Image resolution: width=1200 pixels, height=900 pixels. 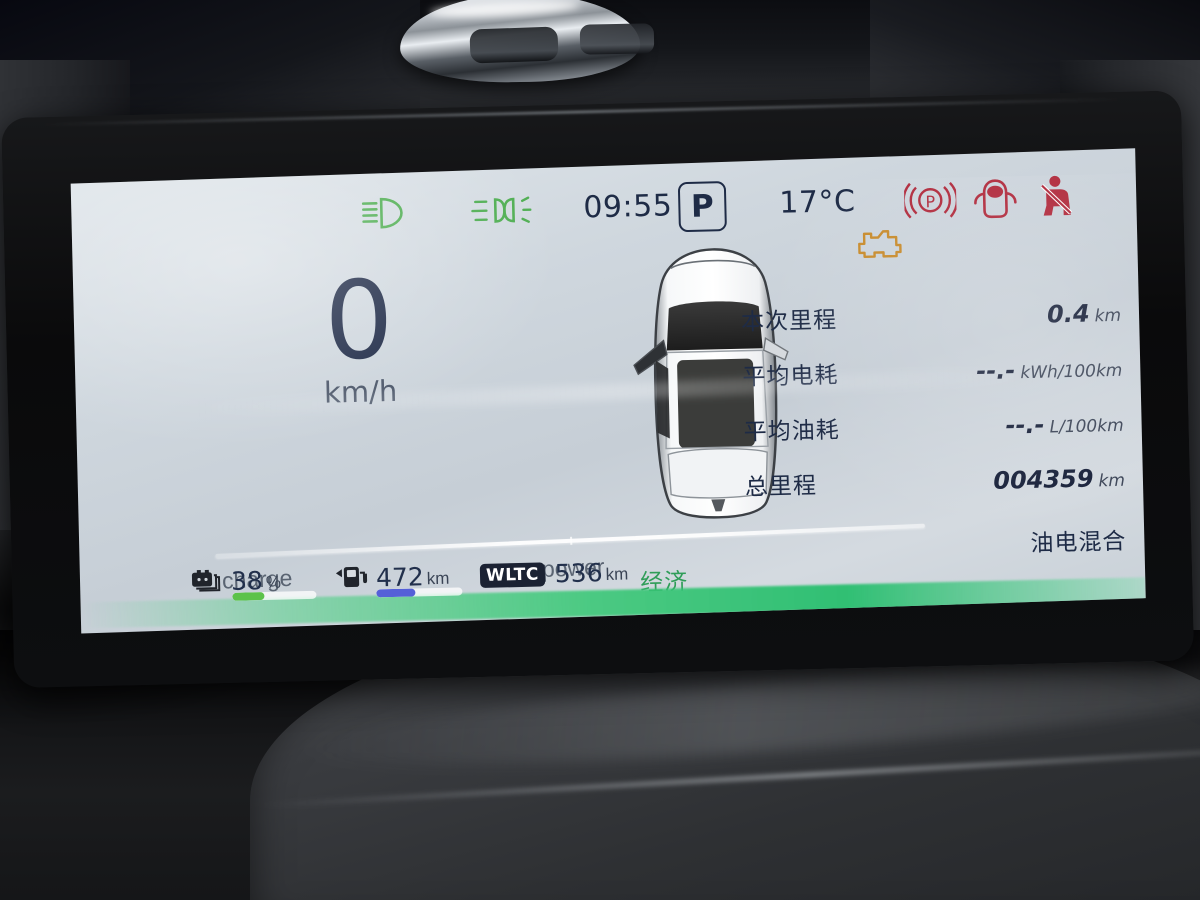 I want to click on table-row: 平均电耗 --.- kWh/100km, so click(x=932, y=370).